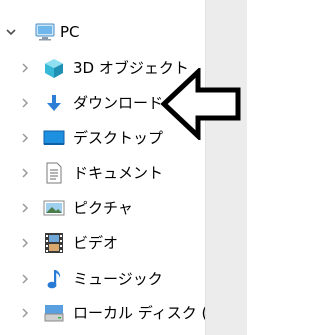 The height and width of the screenshot is (335, 320). I want to click on tree-item-label: ローカル ディスク (C, so click(145, 313).